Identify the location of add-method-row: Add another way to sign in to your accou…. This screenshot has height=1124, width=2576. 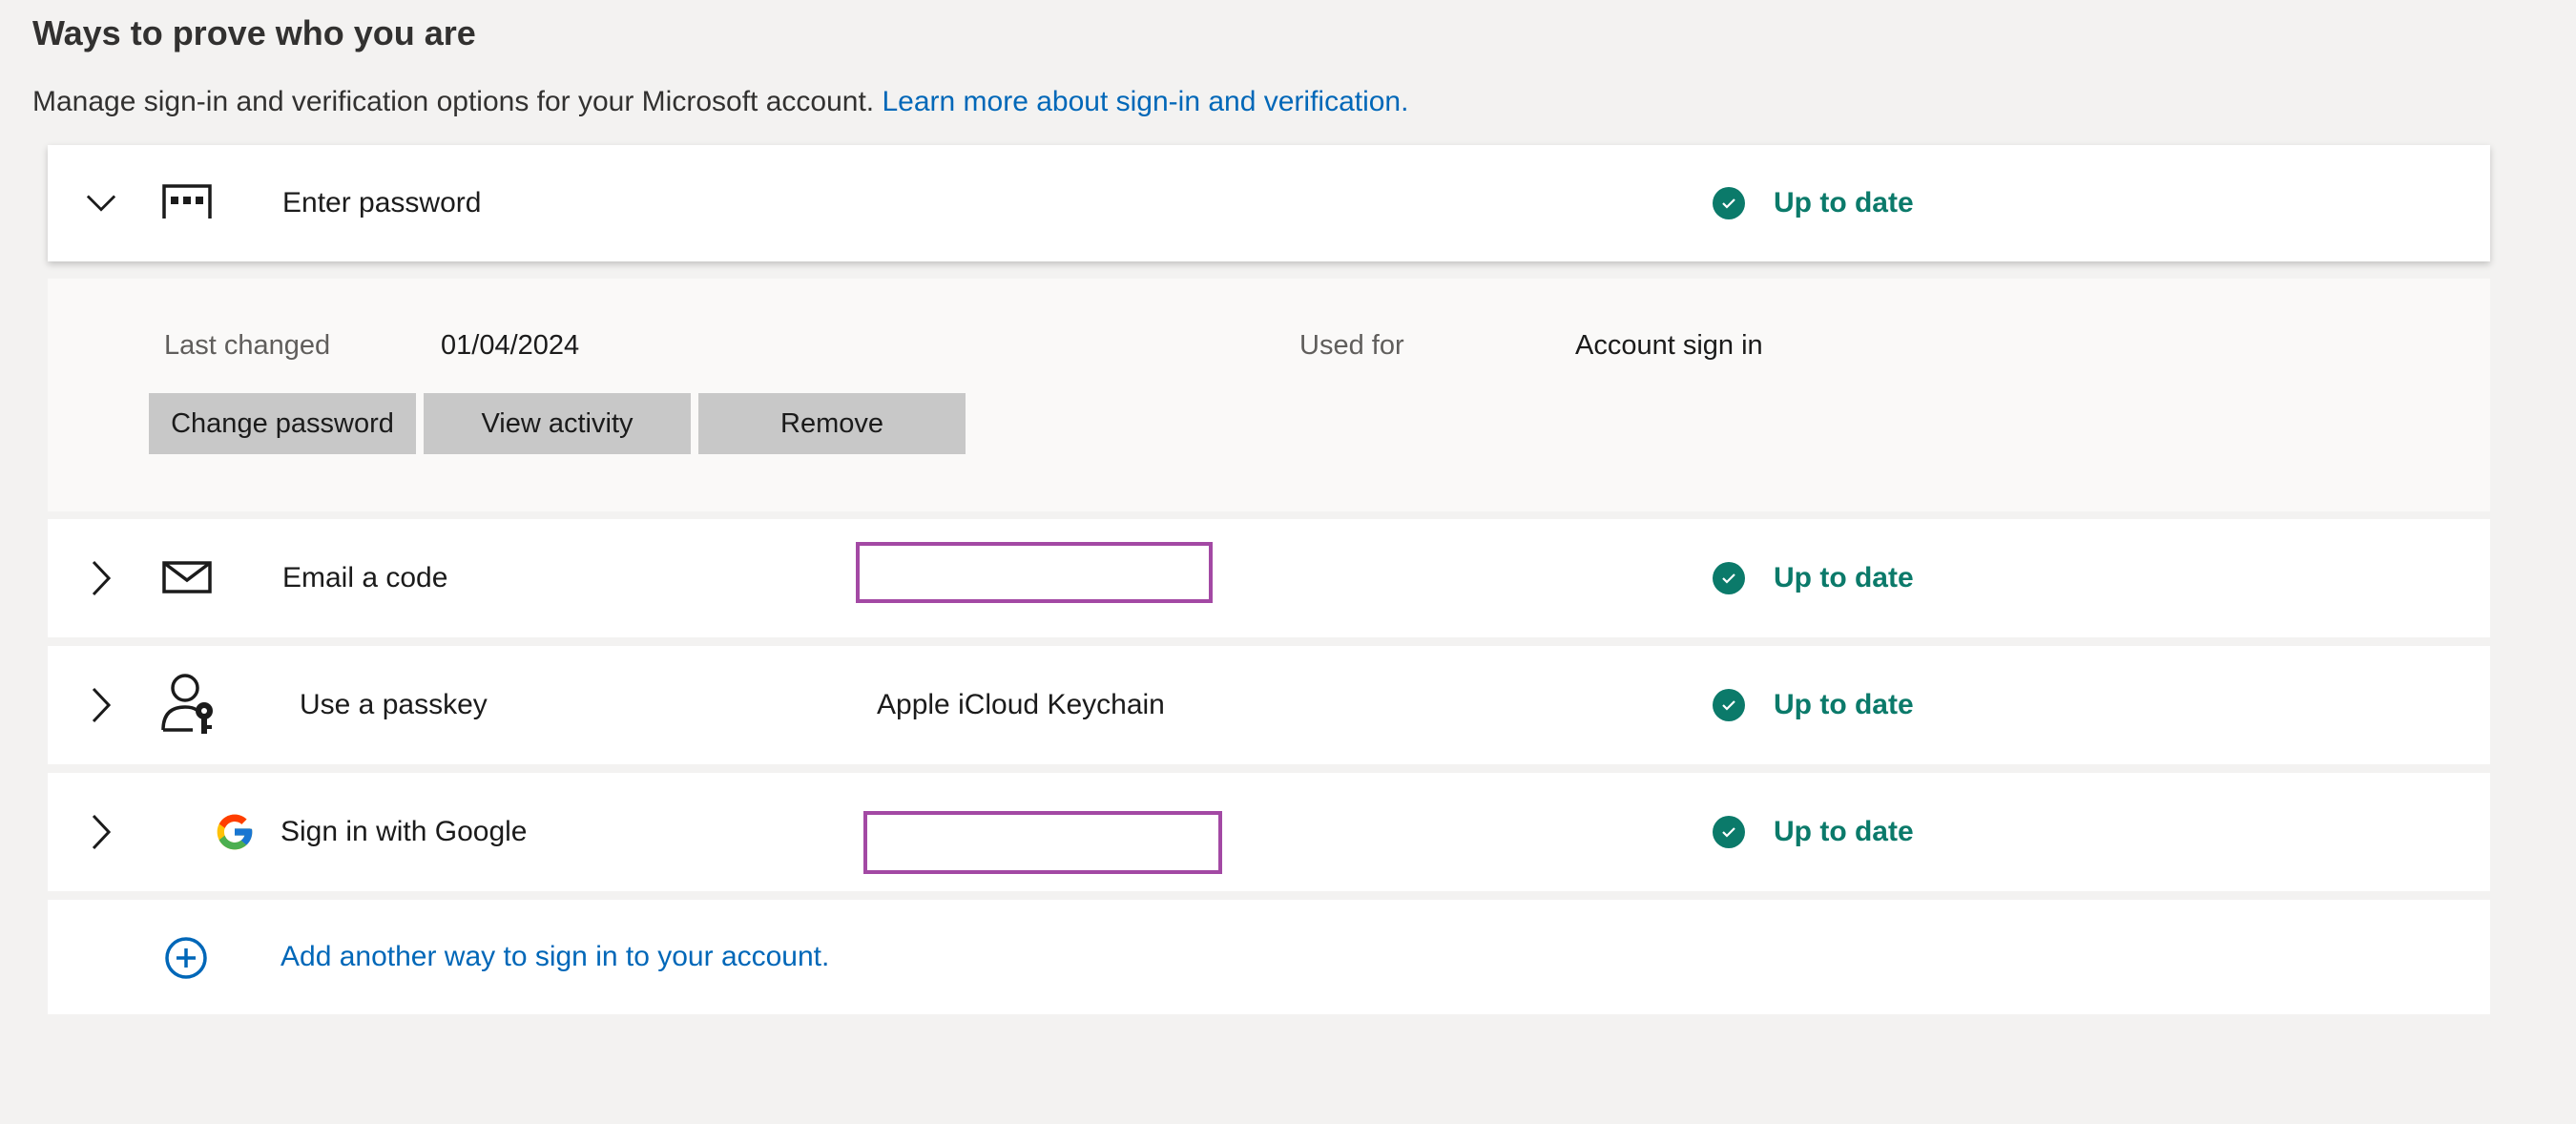
(1269, 957).